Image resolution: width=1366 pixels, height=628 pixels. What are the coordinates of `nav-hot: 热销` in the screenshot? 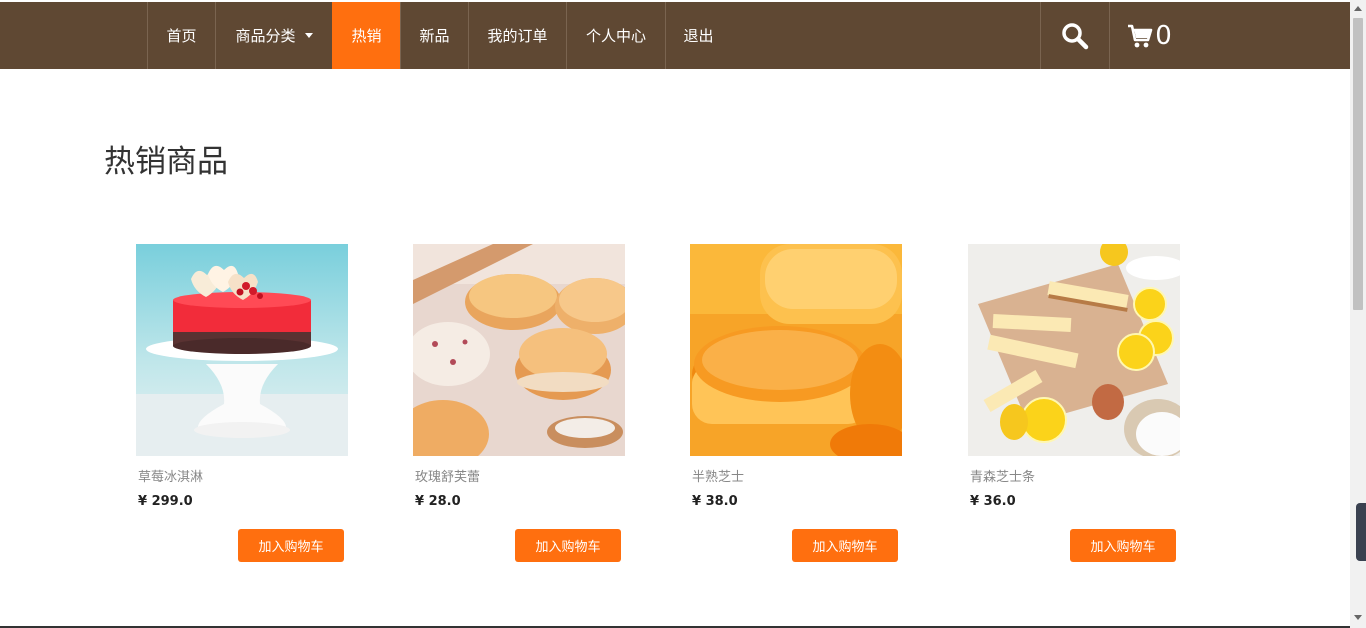 It's located at (366, 35).